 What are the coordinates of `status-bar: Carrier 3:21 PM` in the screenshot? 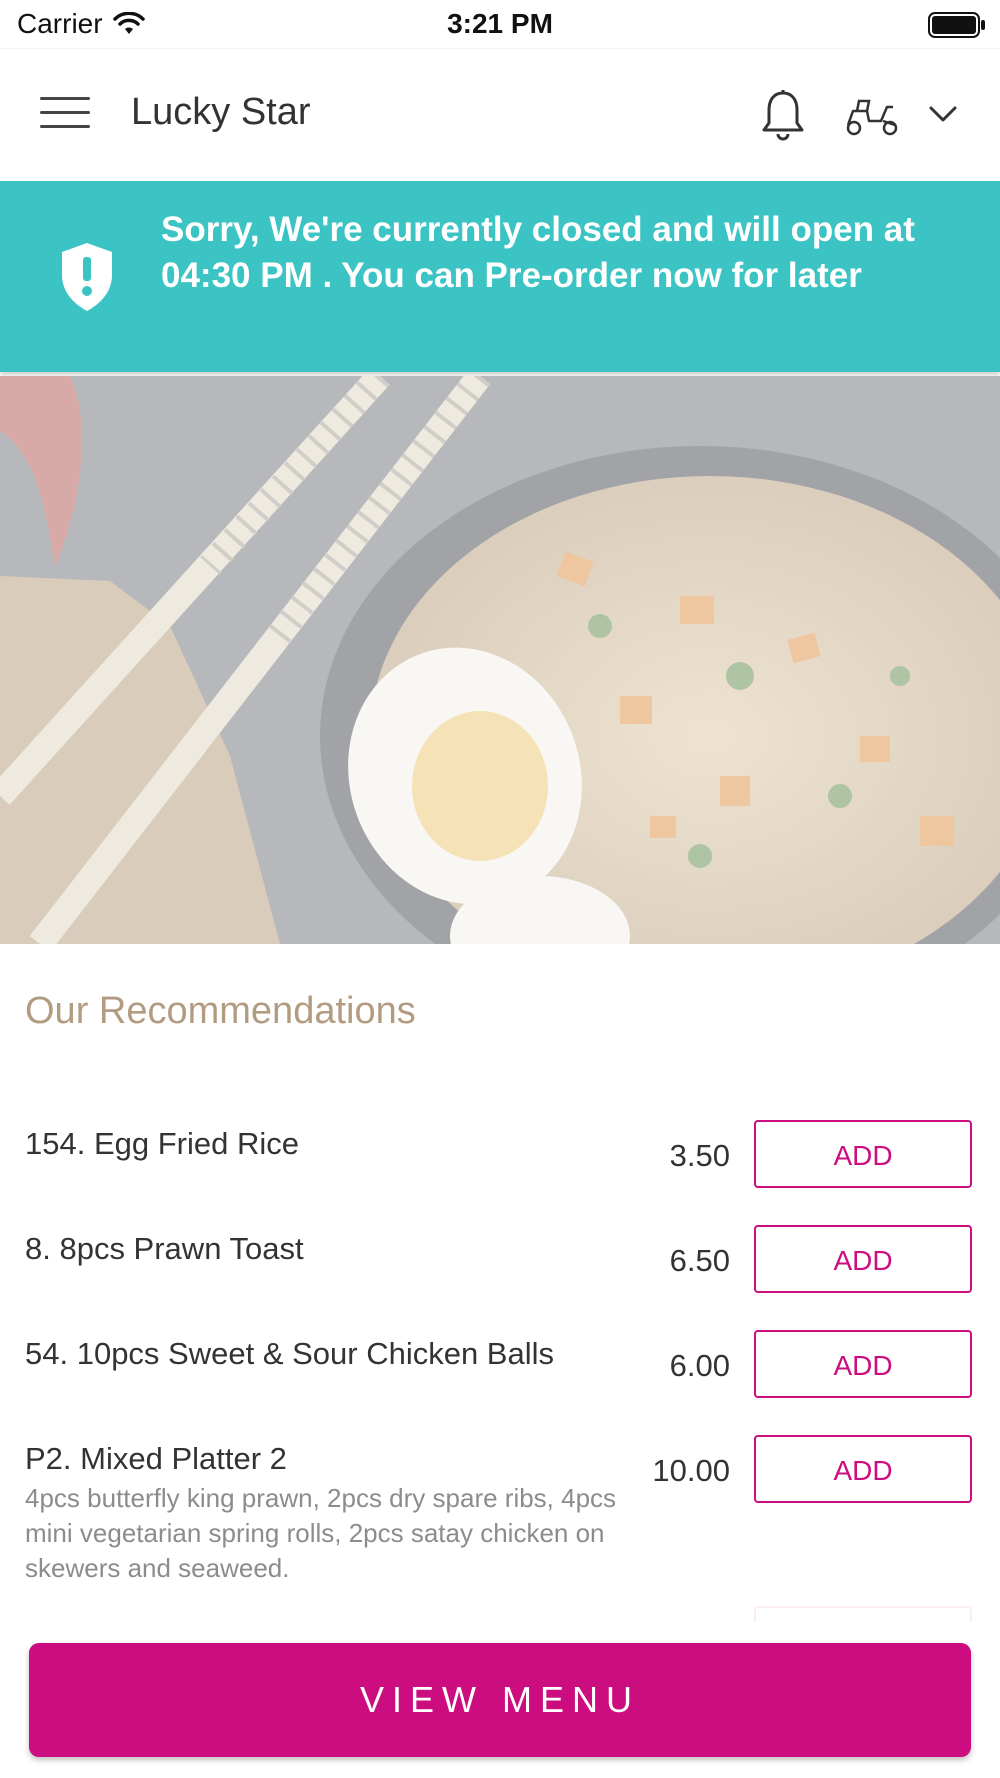 It's located at (500, 24).